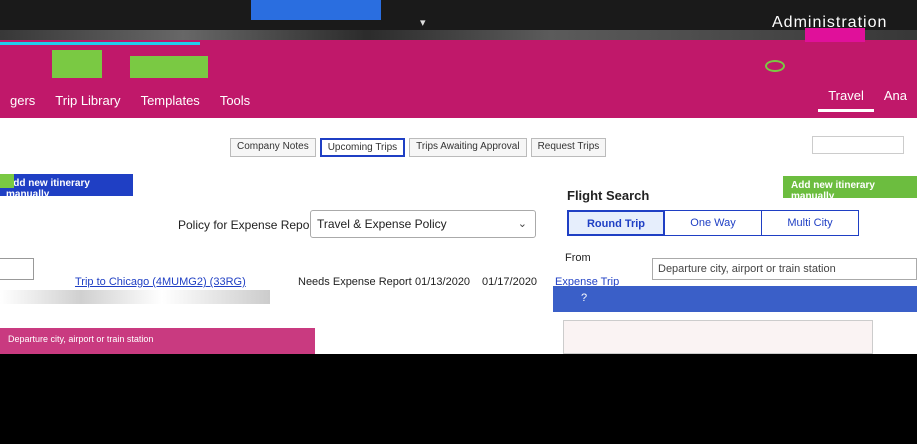  I want to click on tab-company-notes: Company Notes, so click(273, 147).